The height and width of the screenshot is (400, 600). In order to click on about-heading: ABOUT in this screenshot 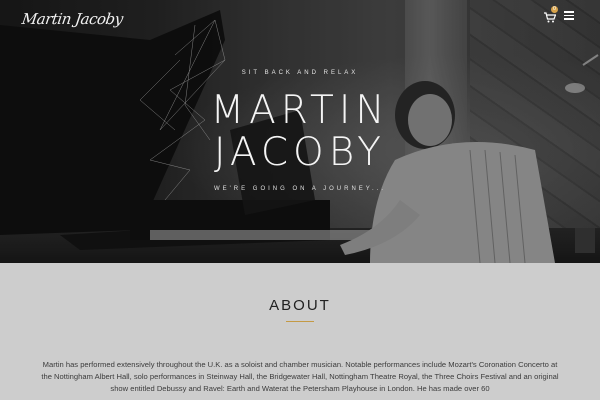, I will do `click(300, 305)`.